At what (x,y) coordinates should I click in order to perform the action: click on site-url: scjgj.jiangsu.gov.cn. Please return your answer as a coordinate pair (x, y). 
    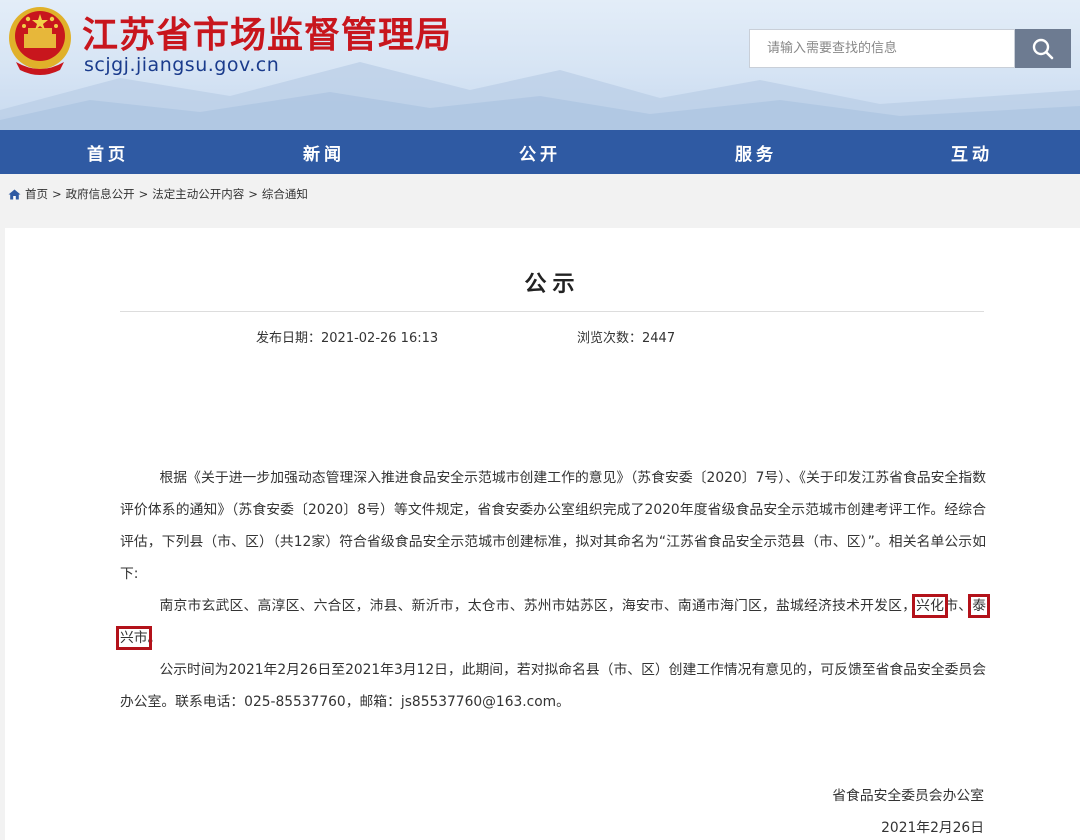
    Looking at the image, I should click on (182, 65).